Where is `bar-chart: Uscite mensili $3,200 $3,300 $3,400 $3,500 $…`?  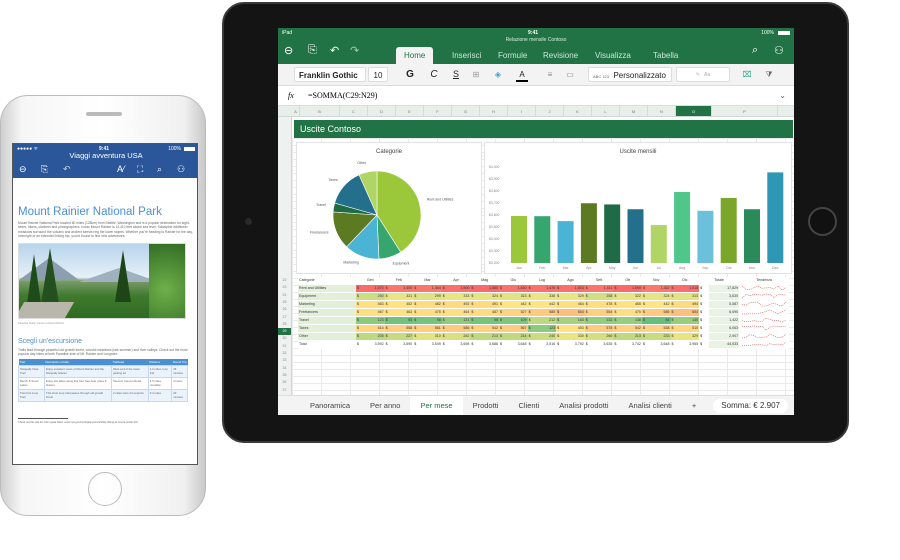
bar-chart: Uscite mensili $3,200 $3,300 $3,400 $3,500 $… is located at coordinates (638, 208).